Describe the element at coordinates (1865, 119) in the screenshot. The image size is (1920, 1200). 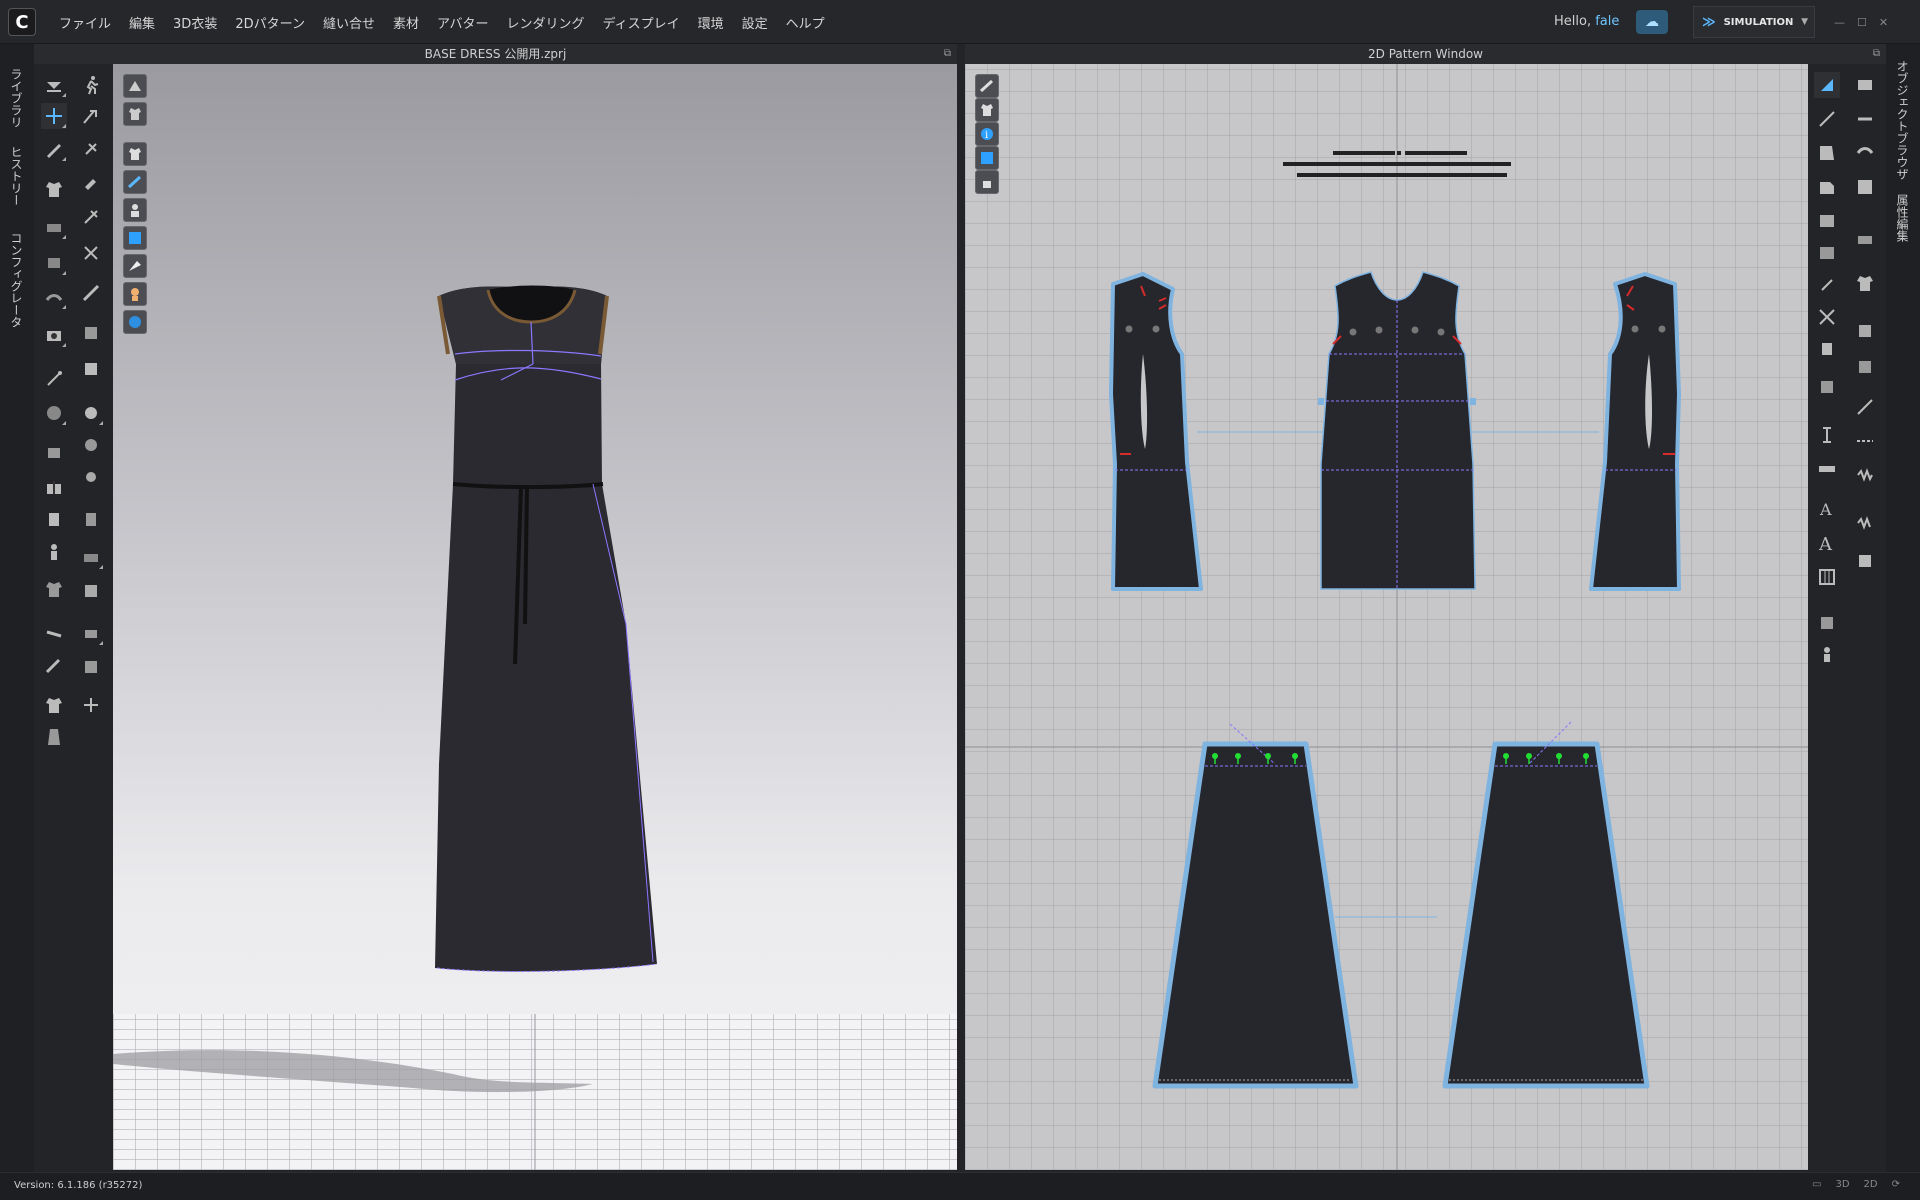
I see `segment-sewing-icon` at that location.